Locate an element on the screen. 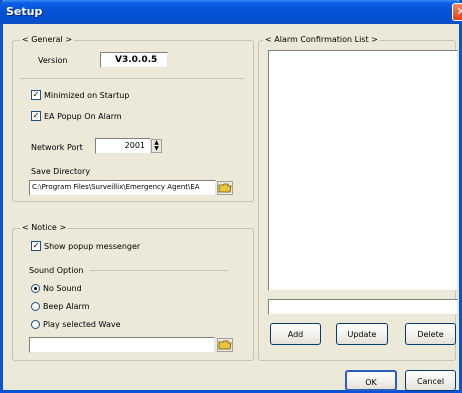 This screenshot has width=462, height=393. play-wave-radio is located at coordinates (35, 324).